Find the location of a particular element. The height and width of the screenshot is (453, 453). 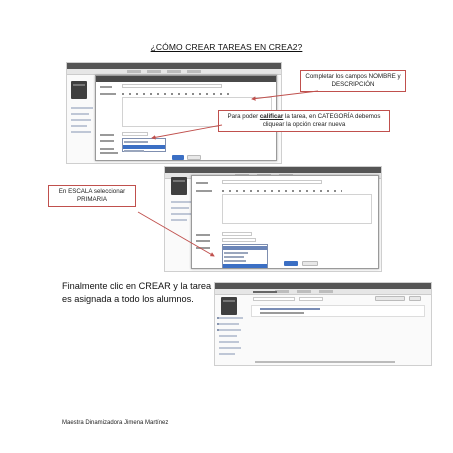

dialog-header is located at coordinates (186, 79).